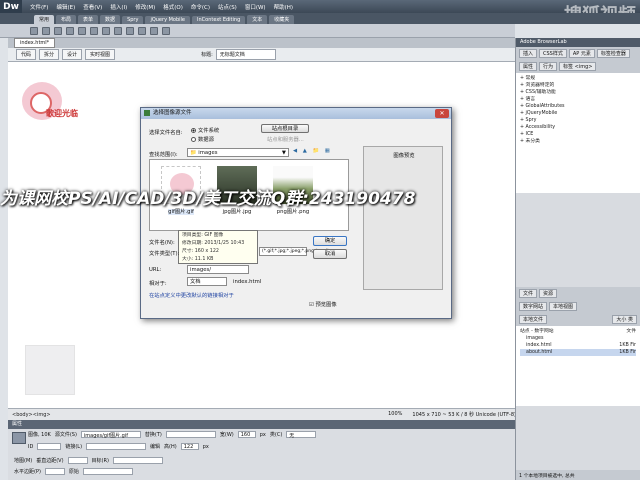 This screenshot has width=640, height=480. Describe the element at coordinates (528, 53) in the screenshot. I see `tab-insert: 插入` at that location.